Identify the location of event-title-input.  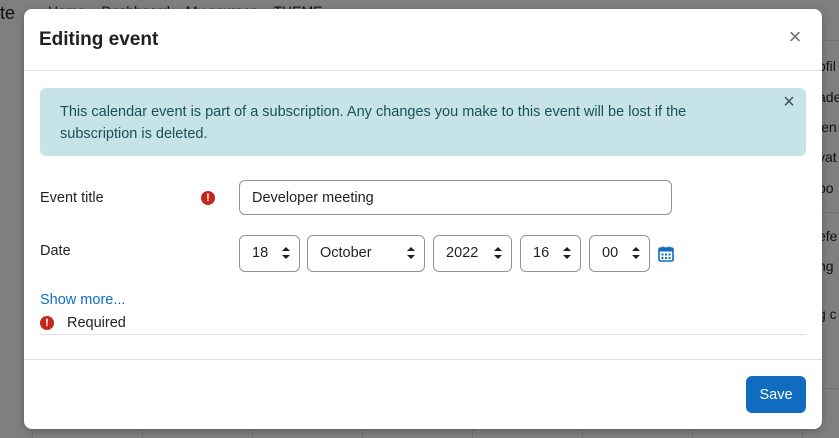
(455, 197).